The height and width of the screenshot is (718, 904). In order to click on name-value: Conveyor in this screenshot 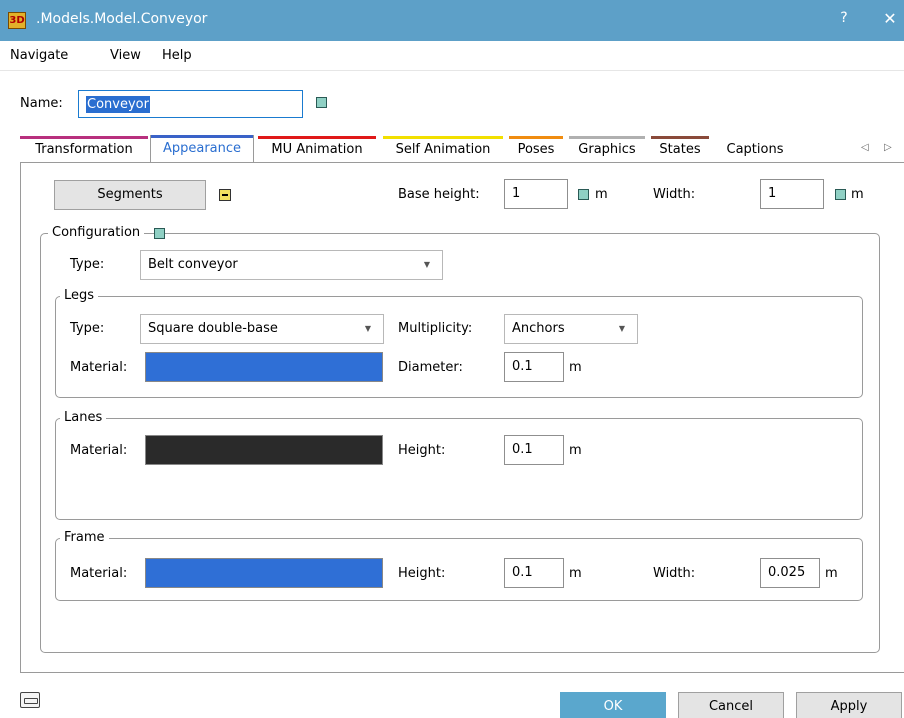, I will do `click(118, 104)`.